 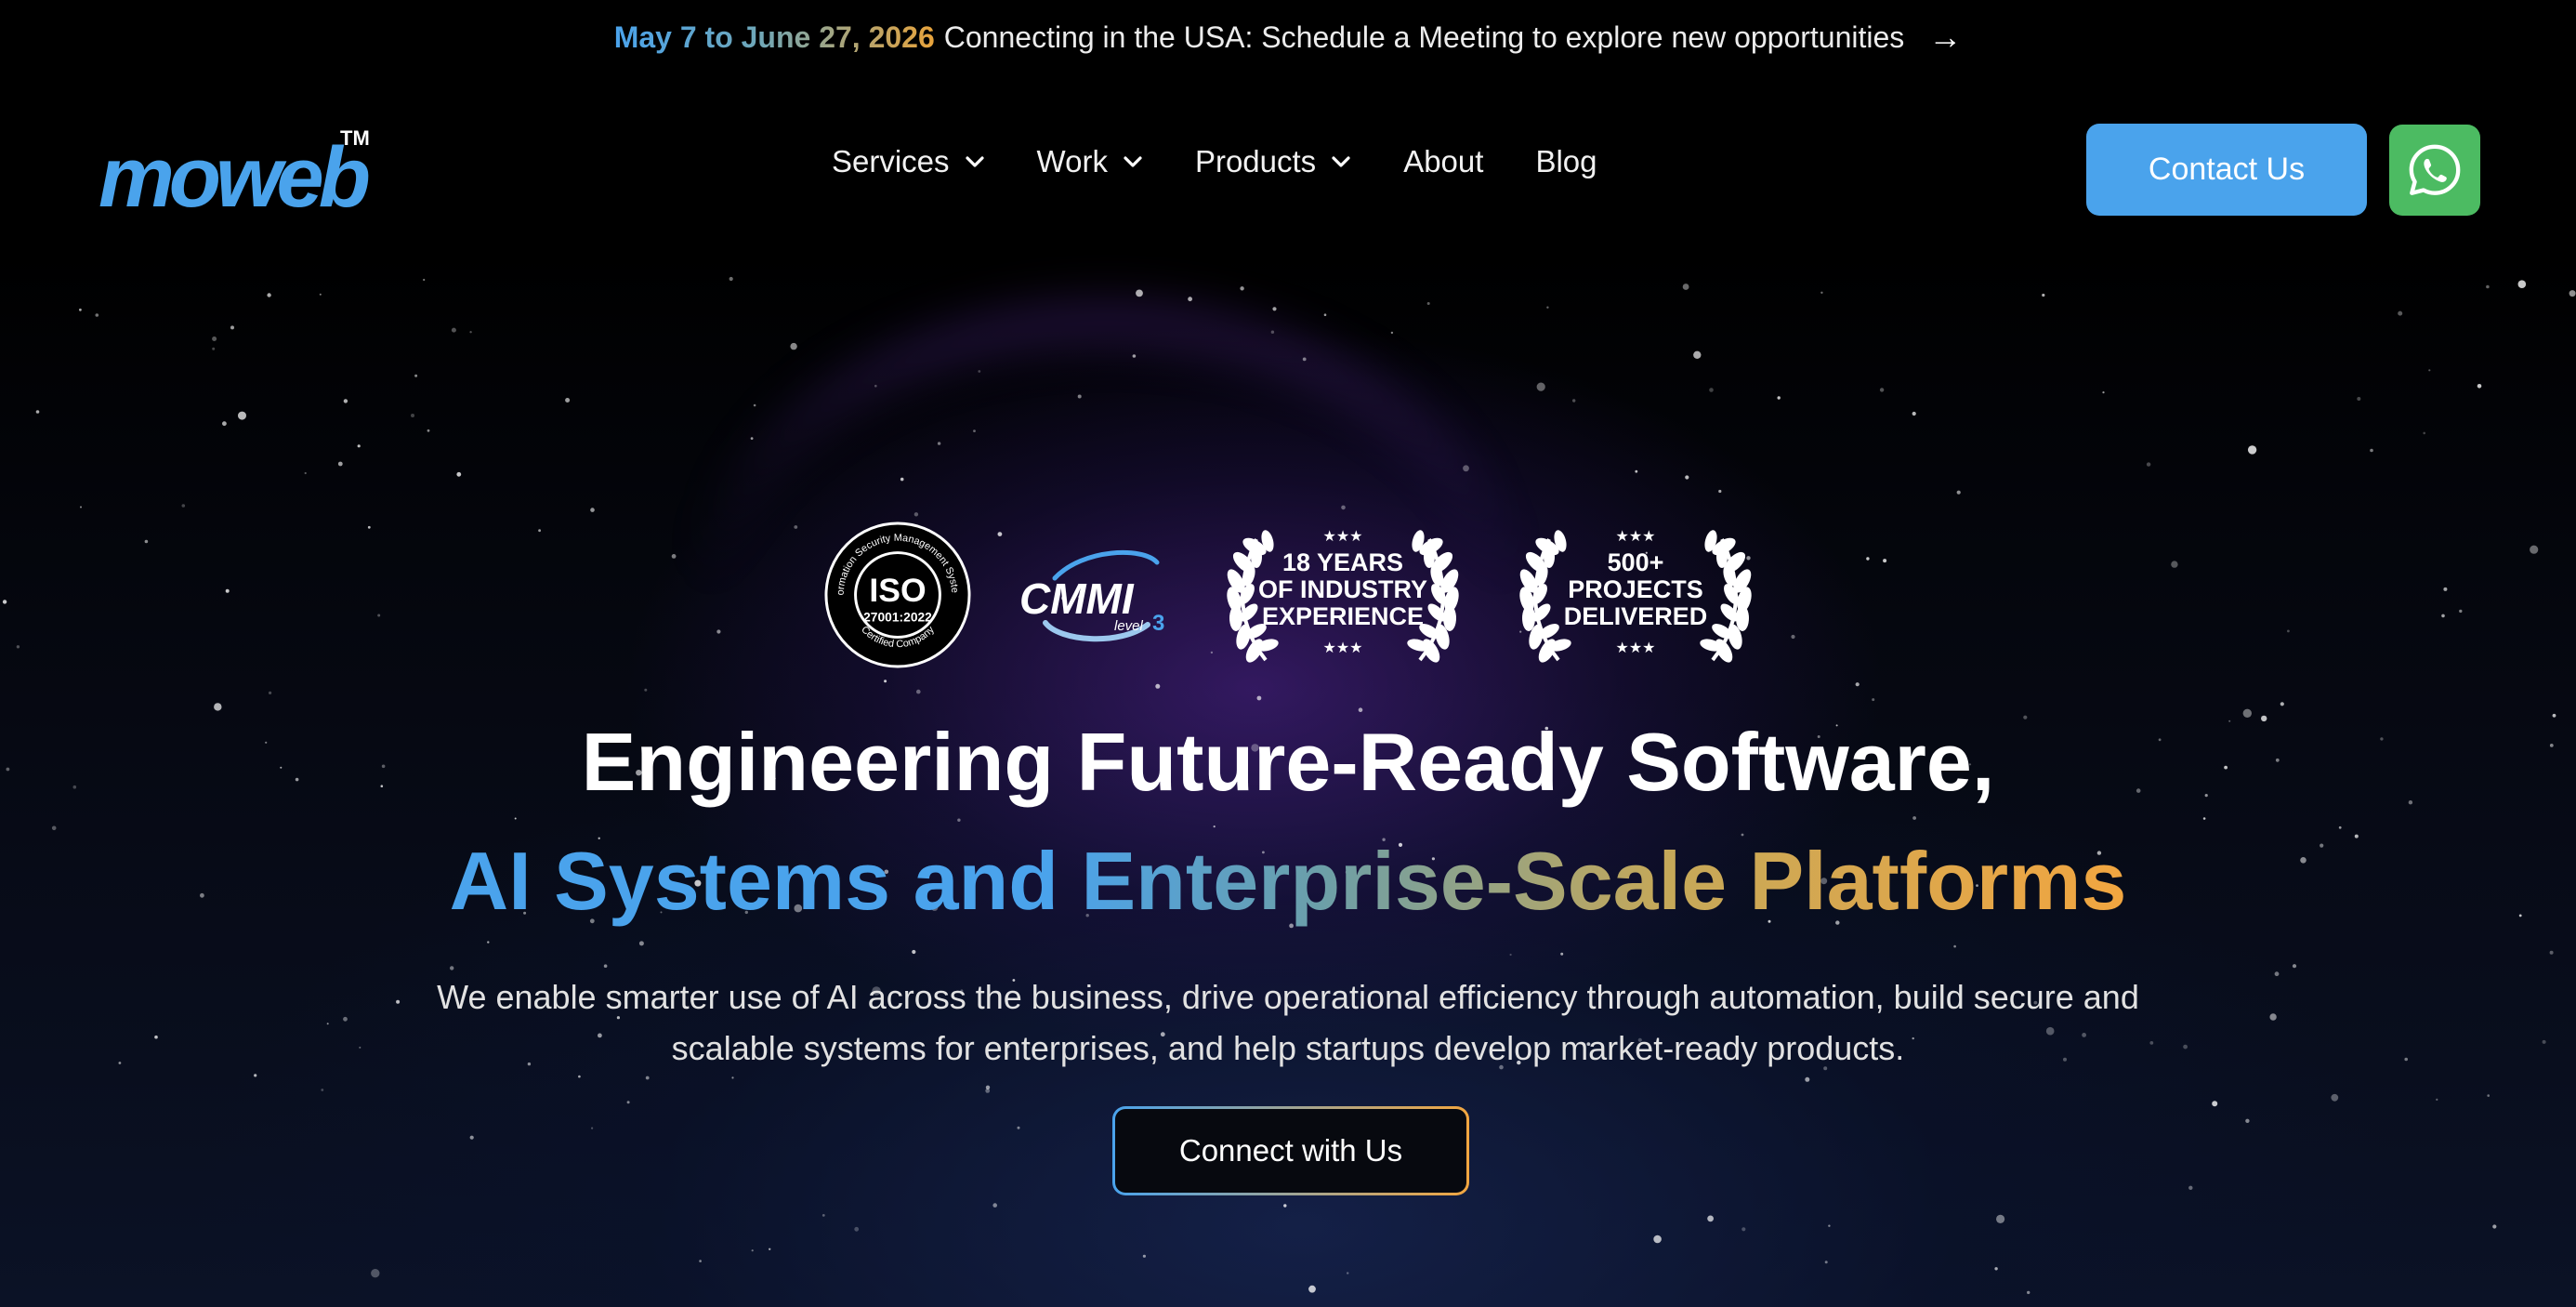 I want to click on nav-item-work: Work, so click(x=1090, y=161).